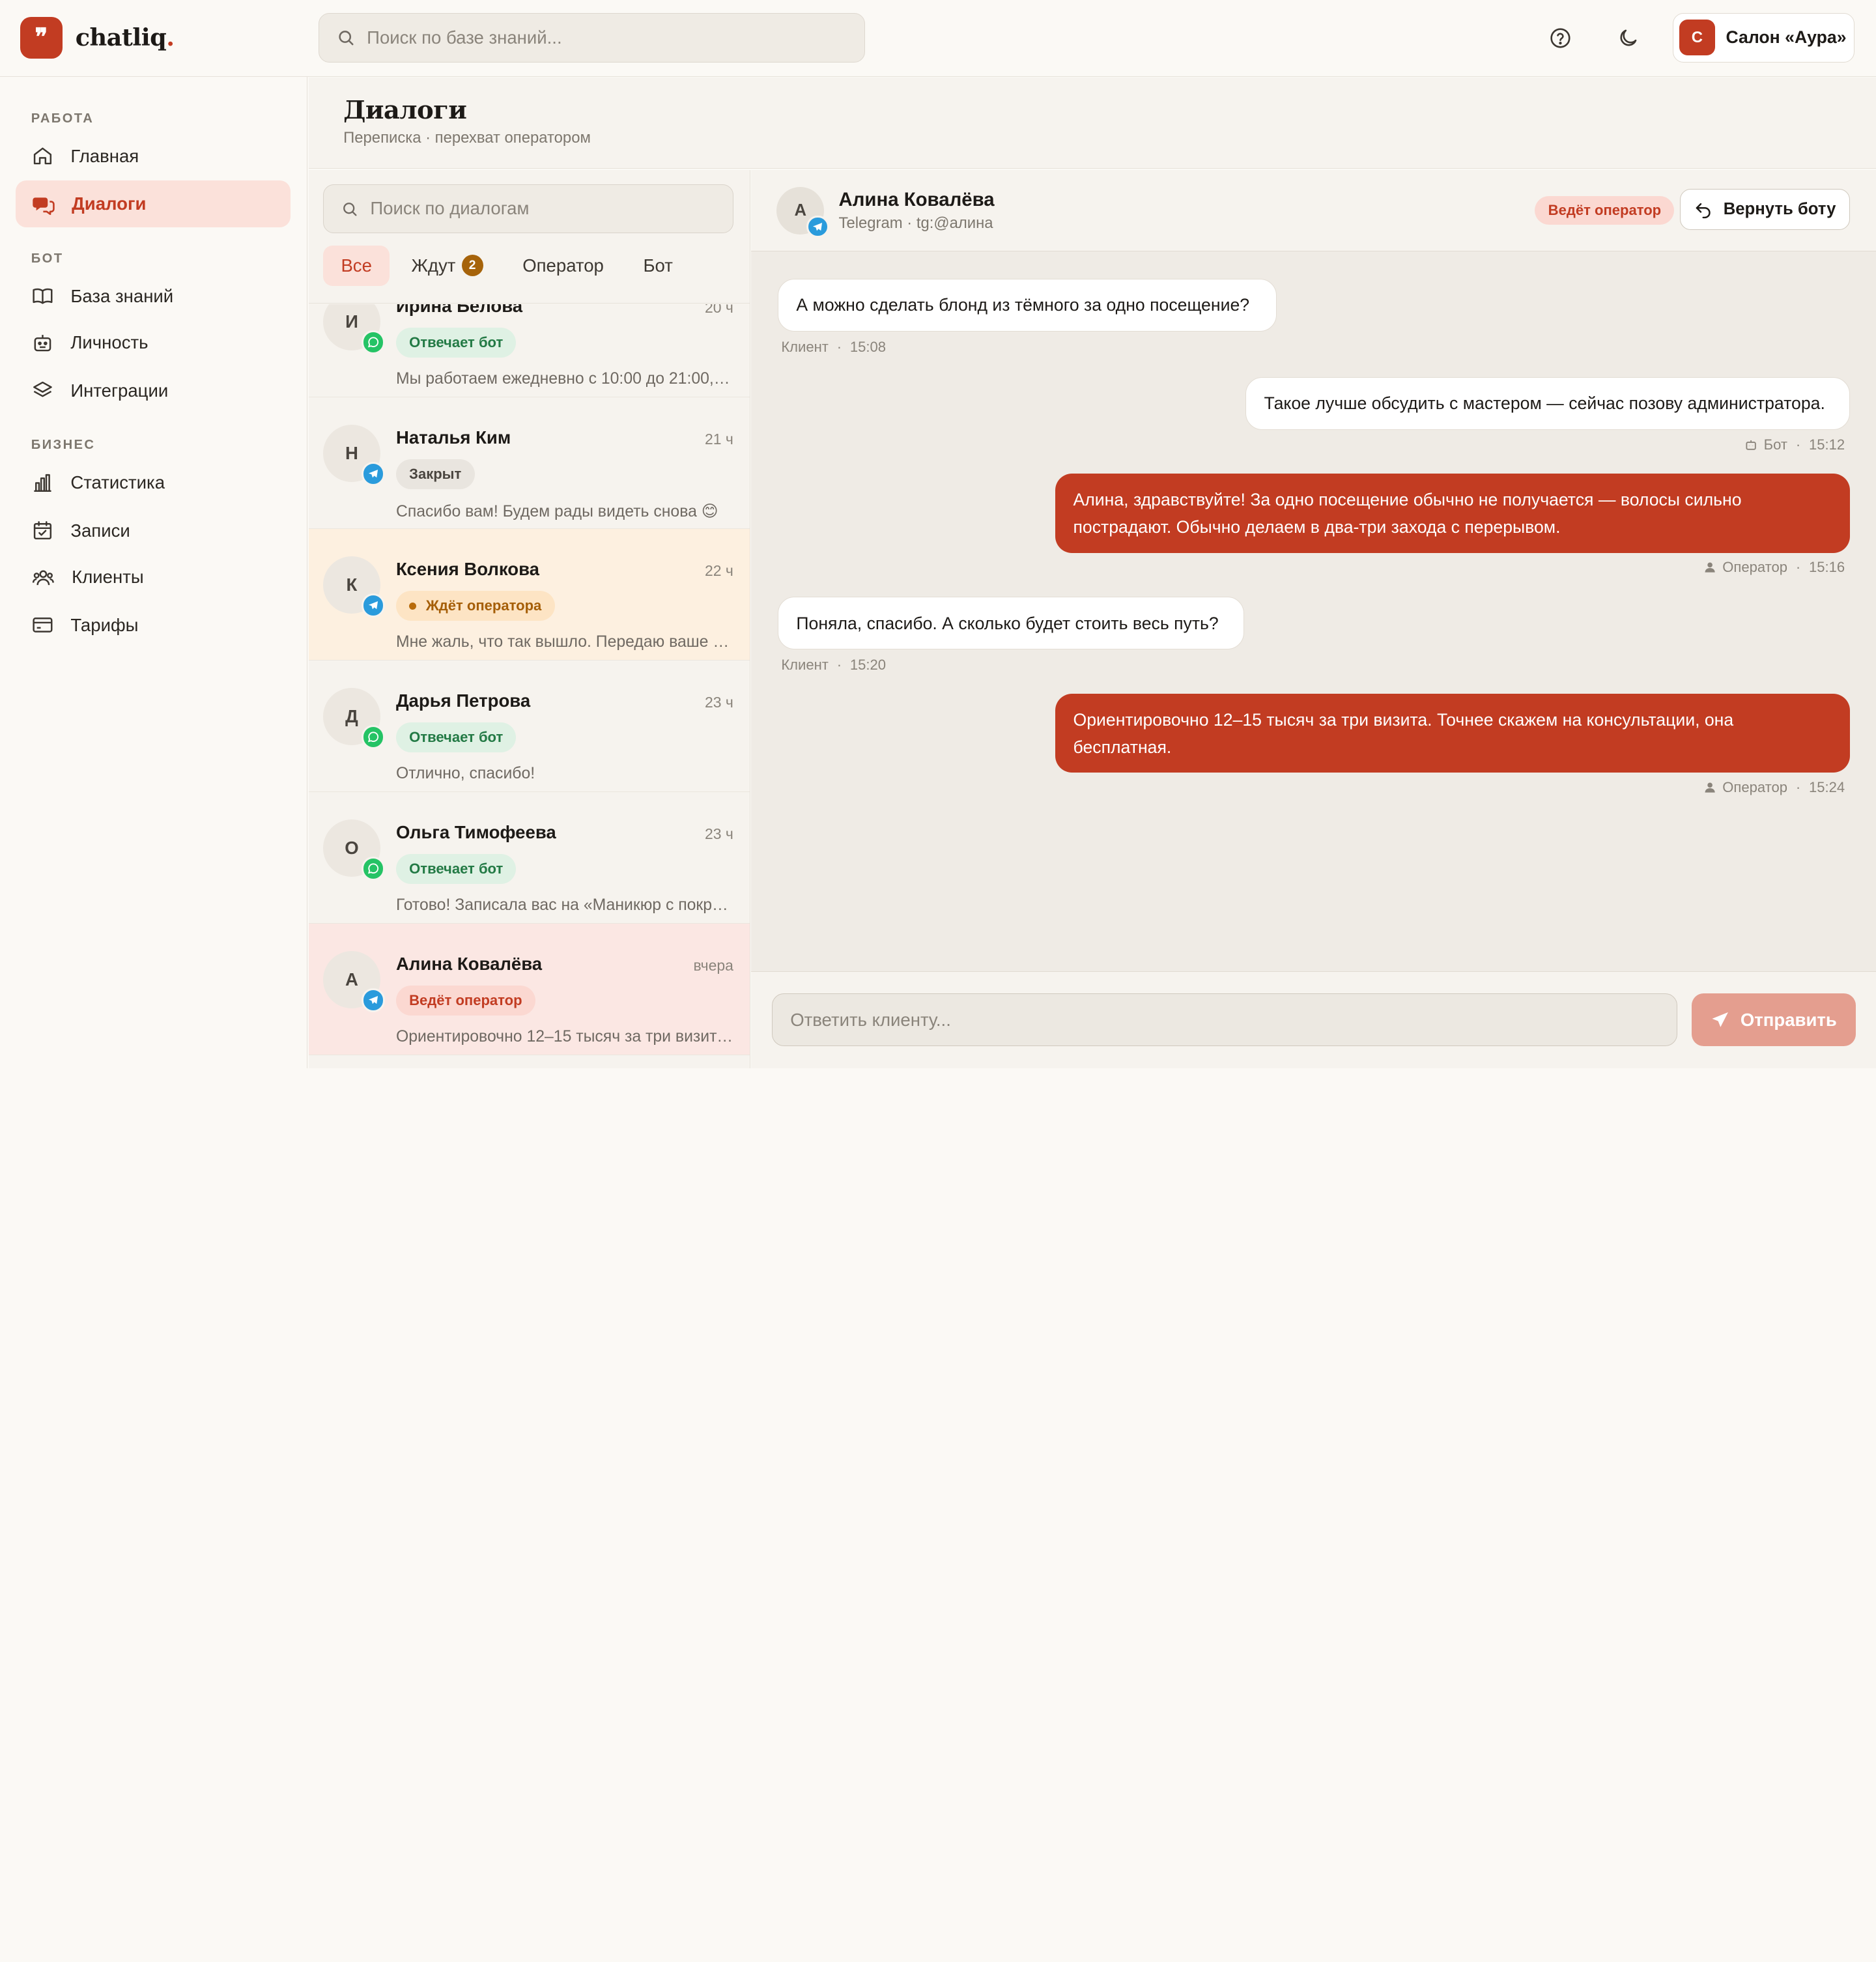 The height and width of the screenshot is (1962, 1876). I want to click on conversation-time: вчера, so click(713, 965).